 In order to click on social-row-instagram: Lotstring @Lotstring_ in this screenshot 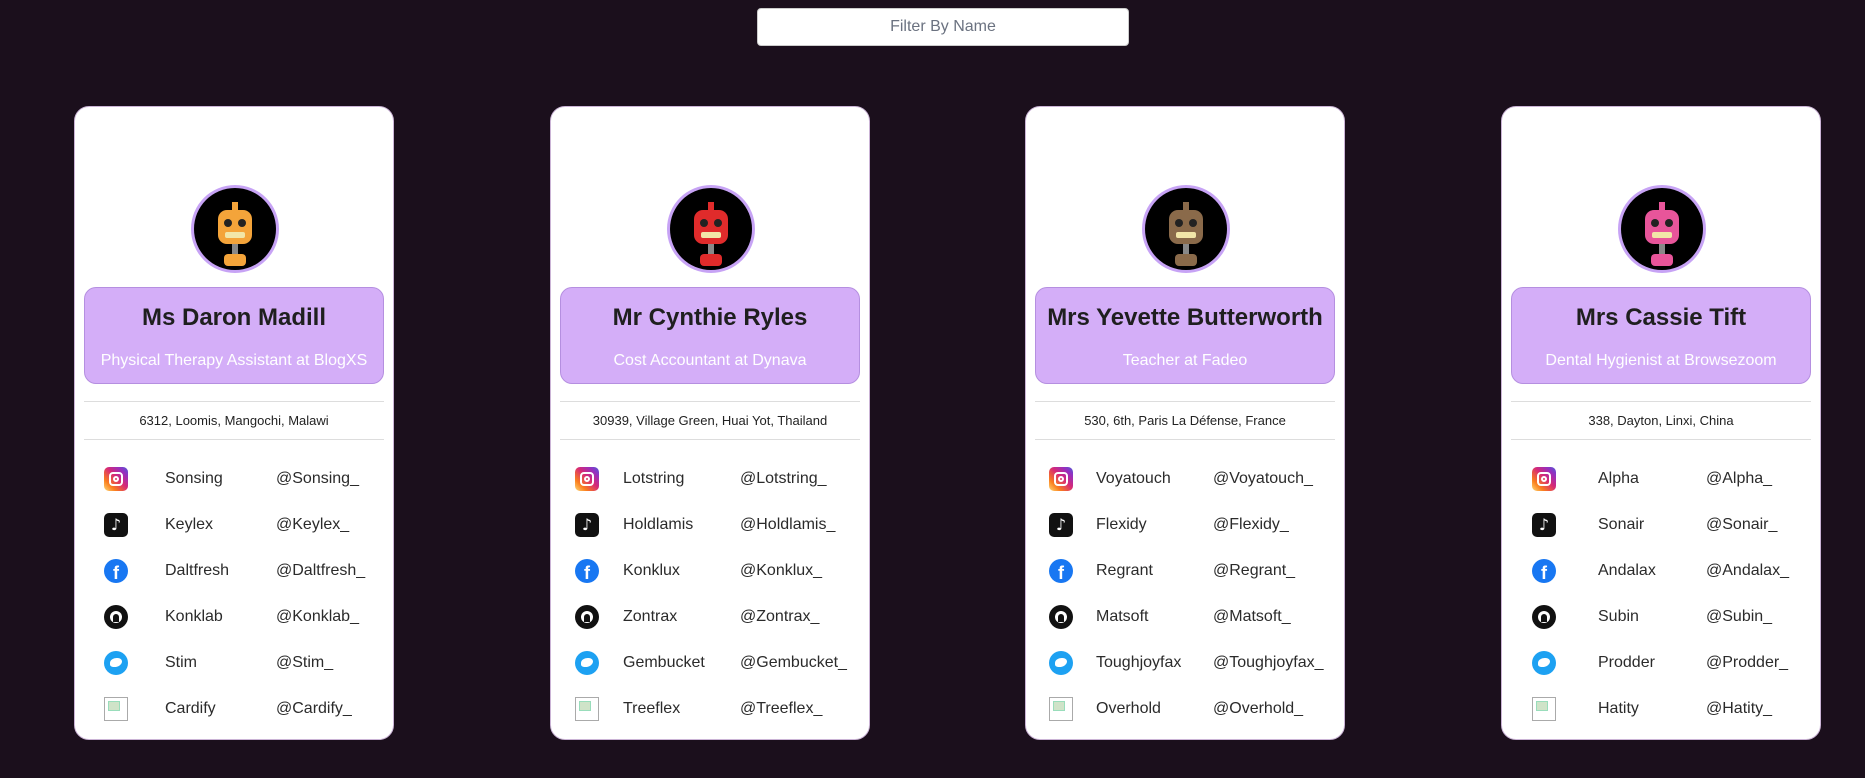, I will do `click(710, 479)`.